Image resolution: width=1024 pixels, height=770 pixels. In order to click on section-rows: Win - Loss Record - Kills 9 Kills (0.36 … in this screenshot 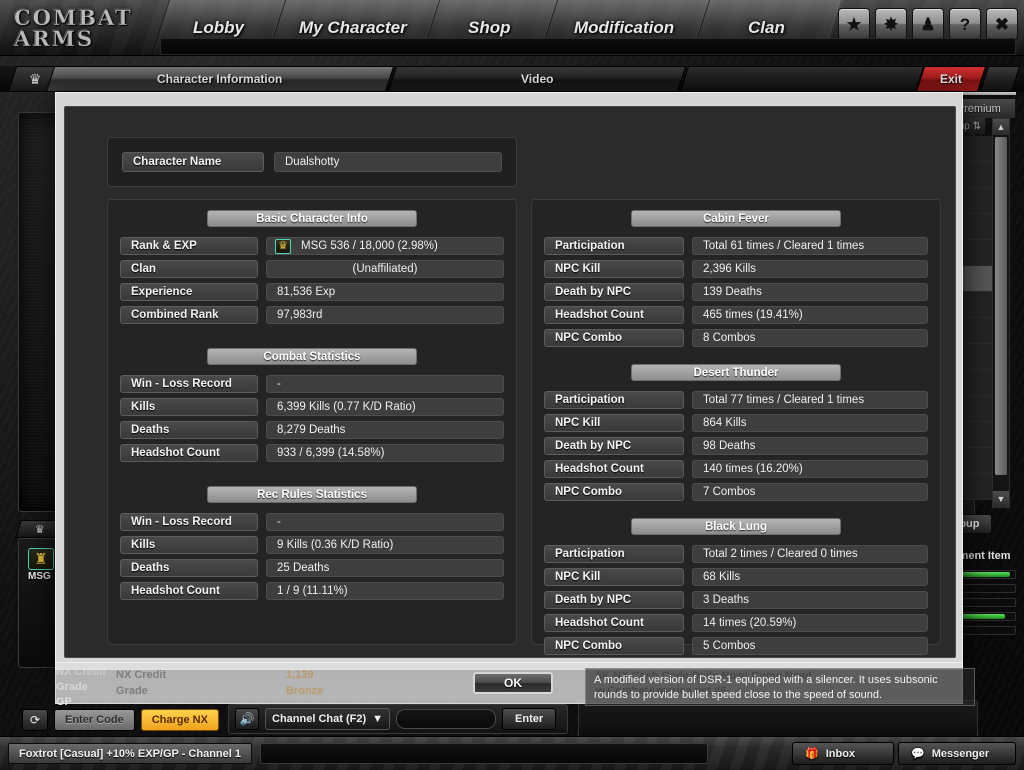, I will do `click(312, 556)`.